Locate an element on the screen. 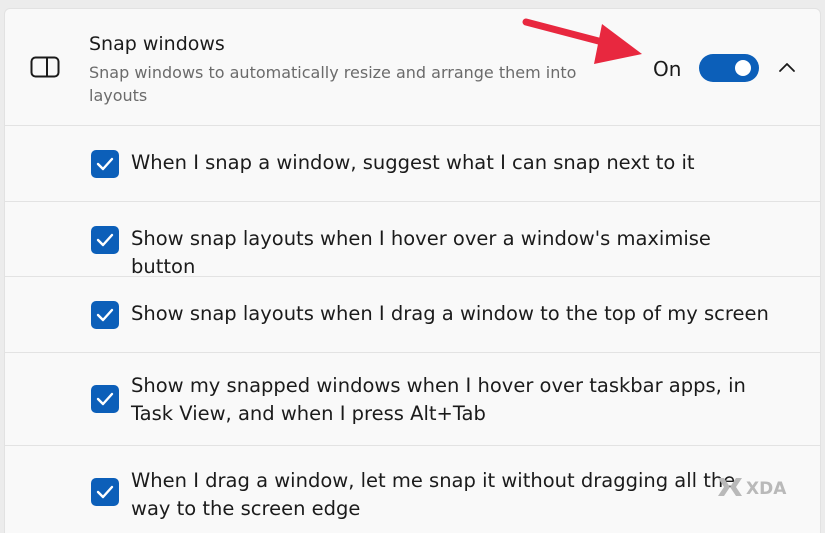 The height and width of the screenshot is (533, 825). checkbox-drag-edge is located at coordinates (105, 492).